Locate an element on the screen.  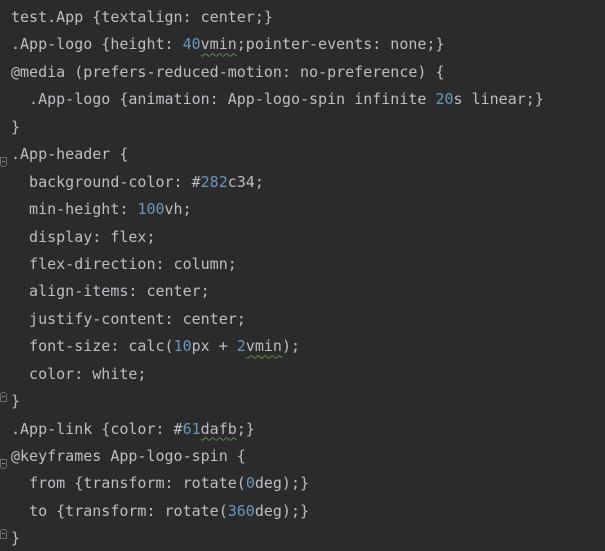
code-line: background-color: #282c34; is located at coordinates (308, 182).